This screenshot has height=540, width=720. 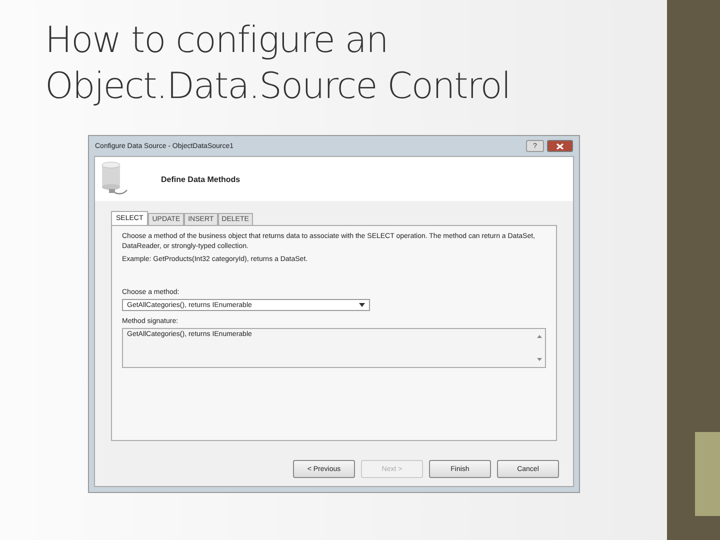 I want to click on scroll-down-icon, so click(x=539, y=359).